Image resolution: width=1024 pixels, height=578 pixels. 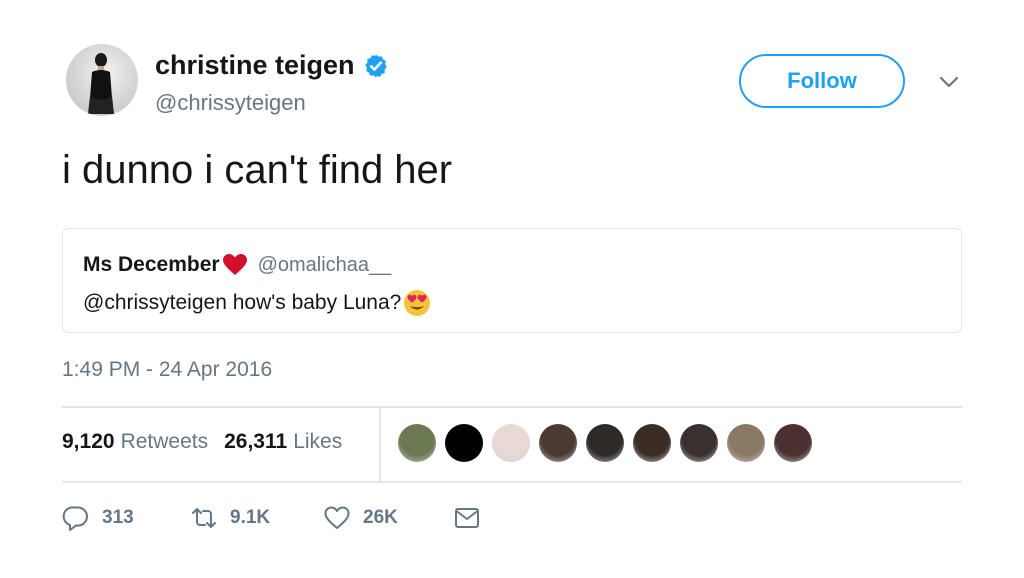 I want to click on envelope-icon, so click(x=467, y=518).